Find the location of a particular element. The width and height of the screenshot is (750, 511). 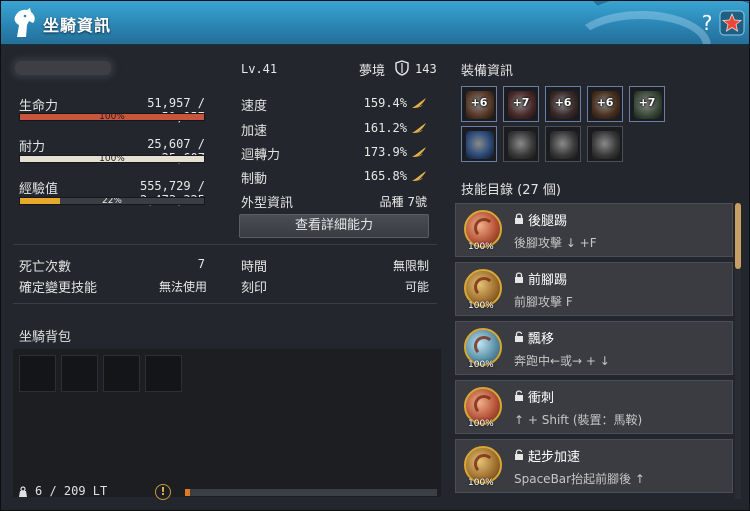

exp-bar: 22% is located at coordinates (112, 201).